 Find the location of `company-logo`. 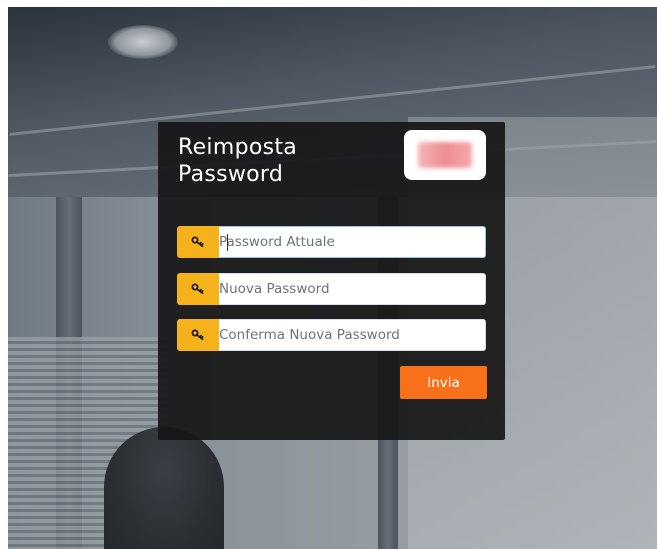

company-logo is located at coordinates (445, 155).